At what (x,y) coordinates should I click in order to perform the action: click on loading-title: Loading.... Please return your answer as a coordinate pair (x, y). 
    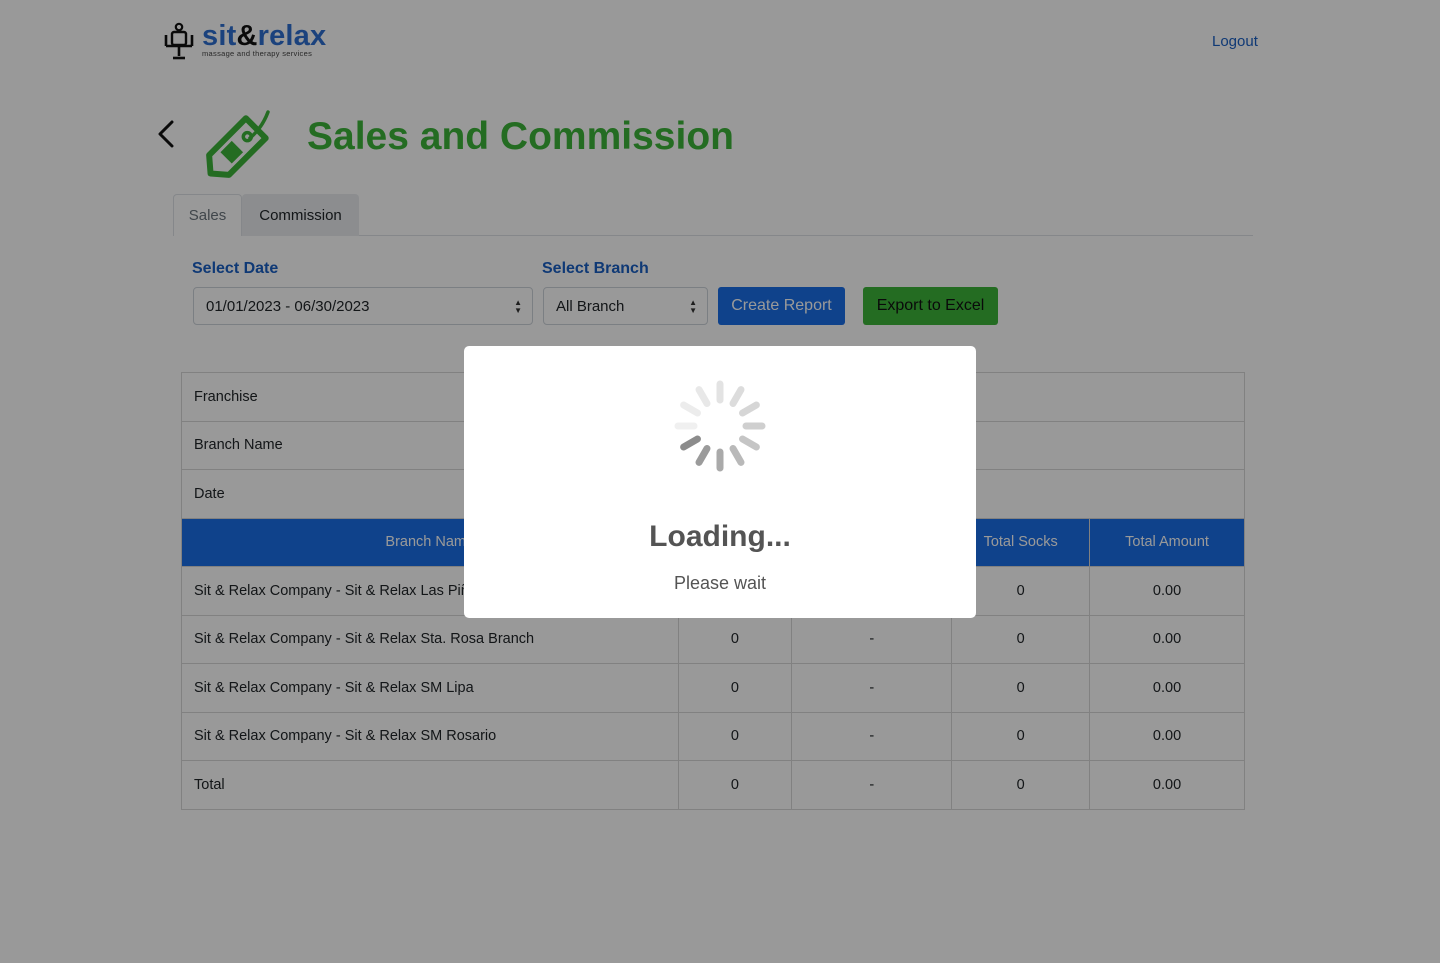
    Looking at the image, I should click on (720, 536).